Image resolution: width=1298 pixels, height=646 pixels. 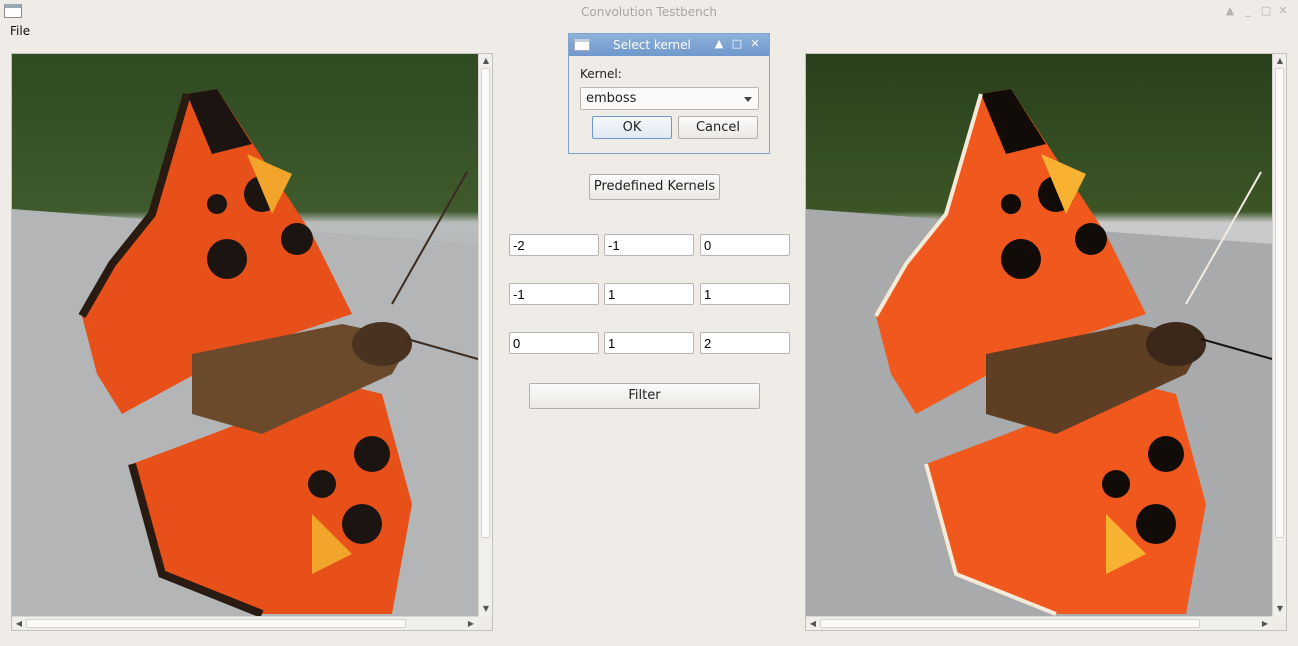 I want to click on cancel-button: Cancel, so click(x=718, y=127).